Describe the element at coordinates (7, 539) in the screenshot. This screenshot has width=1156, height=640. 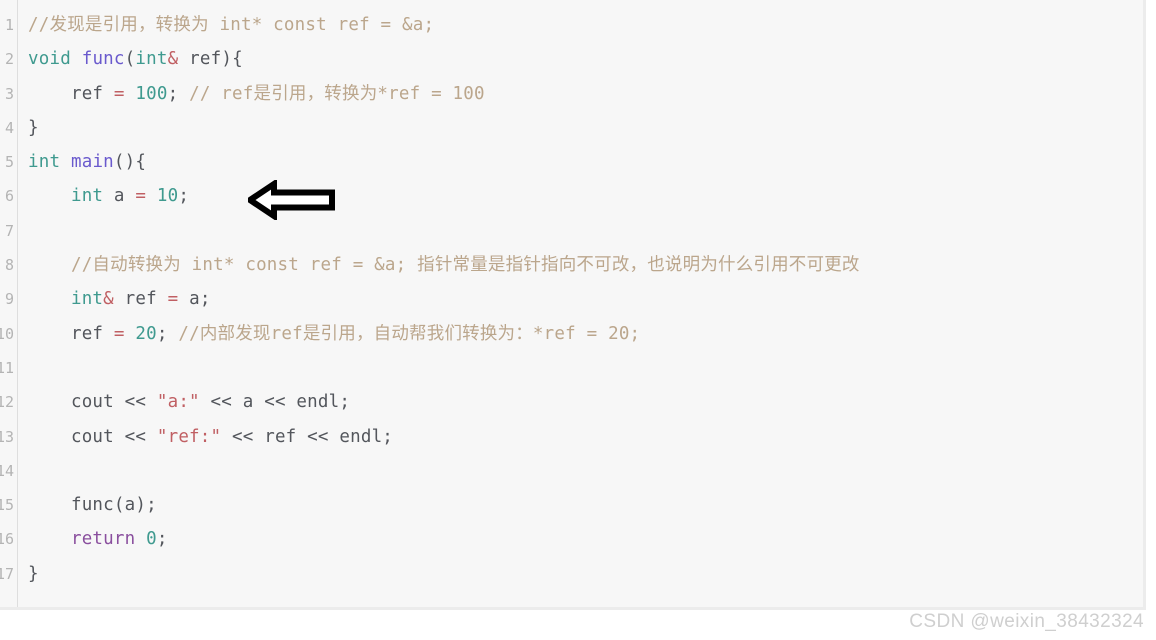
I see `line-number: 16` at that location.